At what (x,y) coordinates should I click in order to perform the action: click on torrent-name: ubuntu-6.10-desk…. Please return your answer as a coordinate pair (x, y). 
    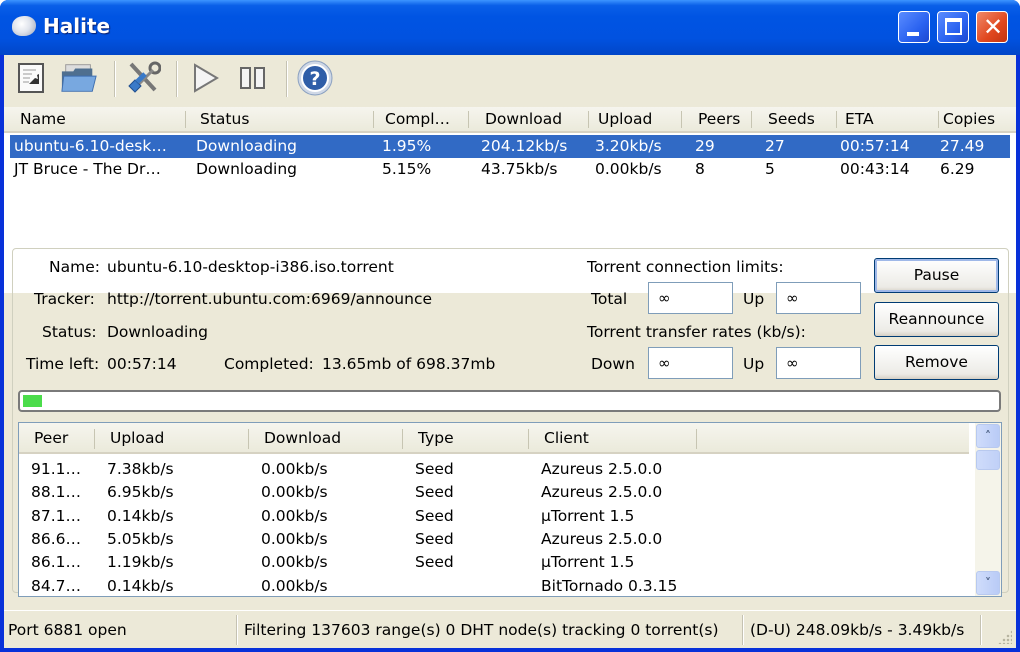
    Looking at the image, I should click on (90, 146).